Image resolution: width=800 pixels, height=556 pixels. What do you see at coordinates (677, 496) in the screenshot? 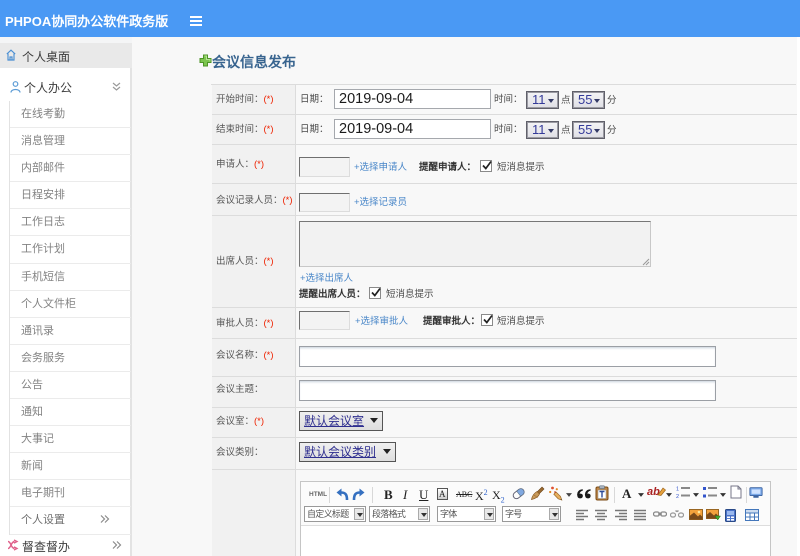
I see `svg-text: 2` at bounding box center [677, 496].